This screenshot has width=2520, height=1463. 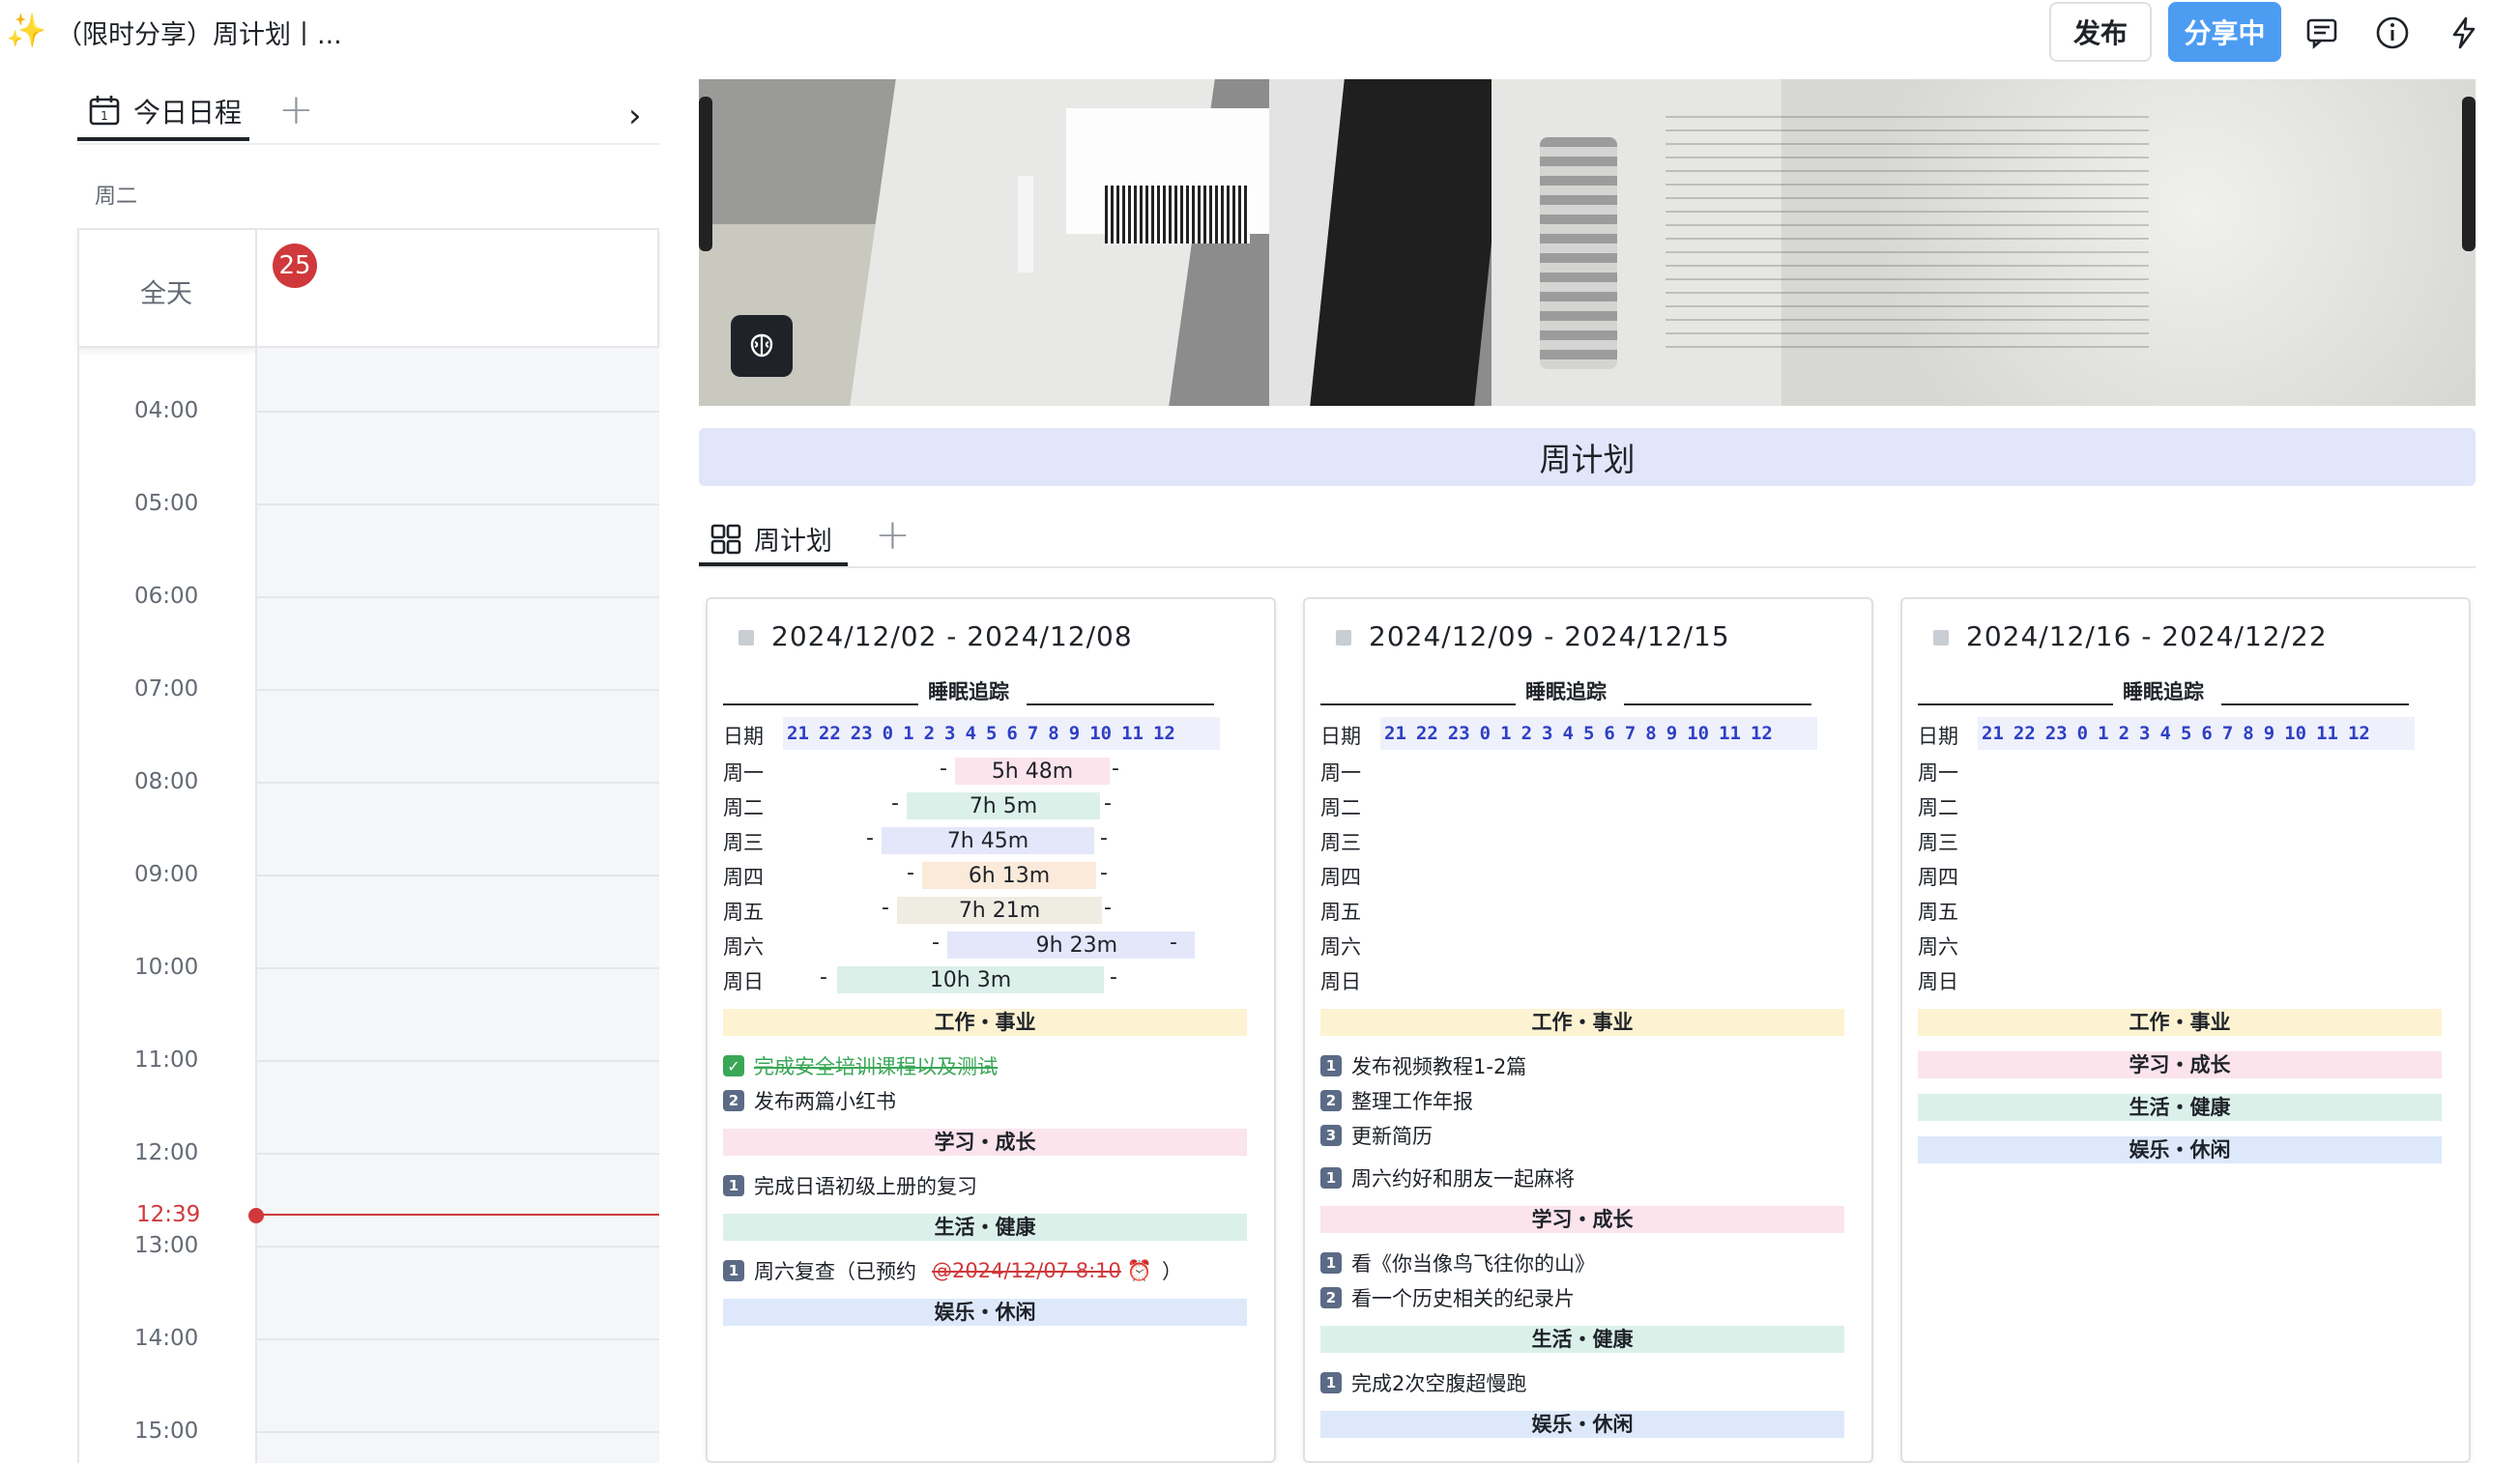 What do you see at coordinates (969, 691) in the screenshot?
I see `sleep-title: 睡眠追踪` at bounding box center [969, 691].